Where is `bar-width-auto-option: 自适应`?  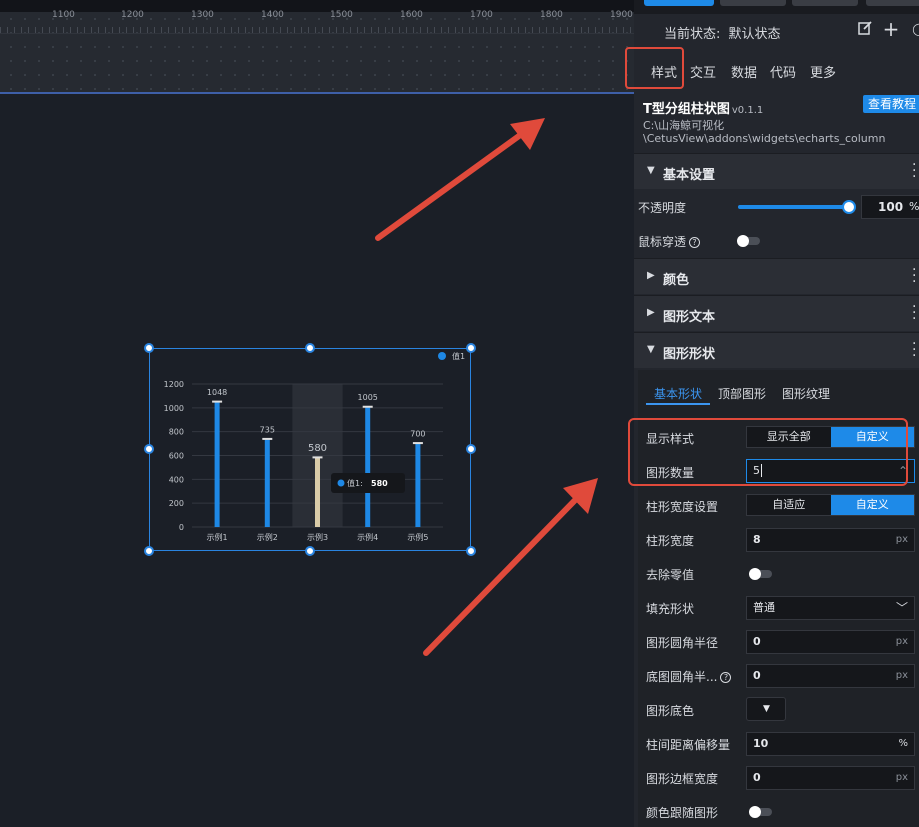
bar-width-auto-option: 自适应 is located at coordinates (789, 505).